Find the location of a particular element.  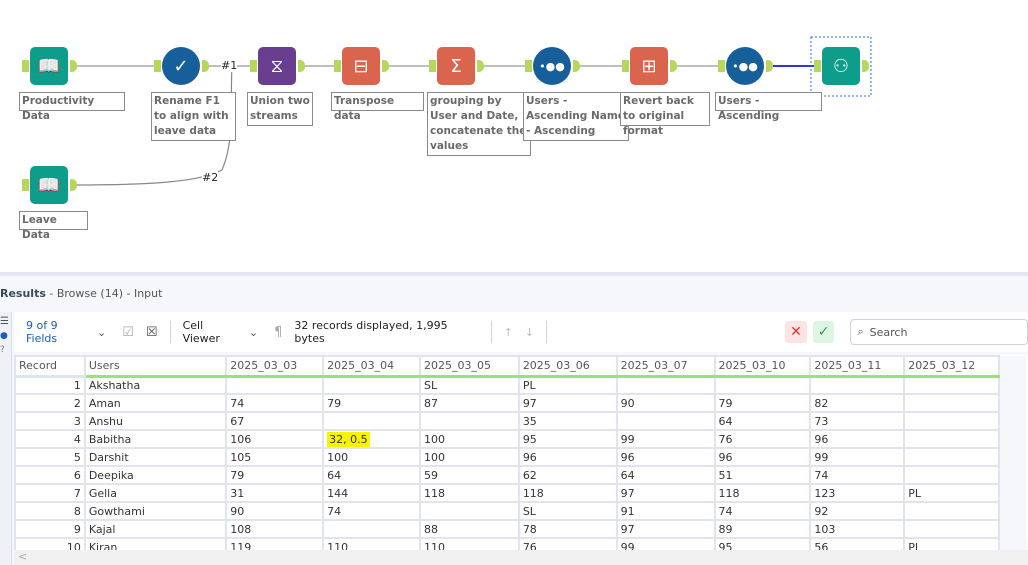

browse-icon: ● is located at coordinates (5, 336).